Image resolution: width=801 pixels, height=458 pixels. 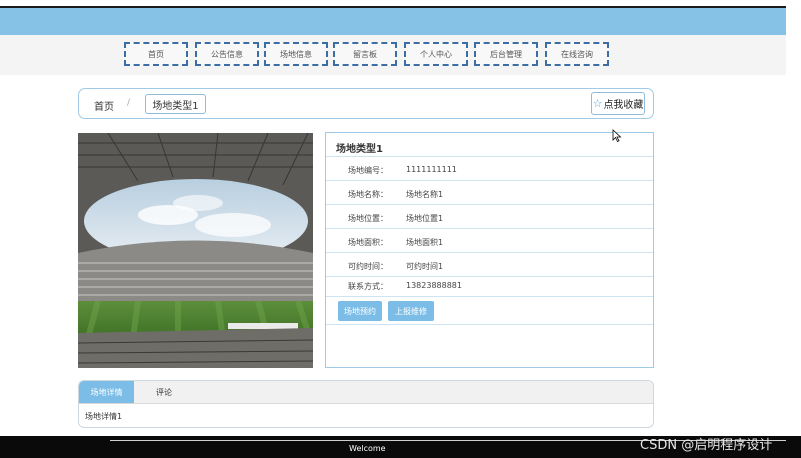 What do you see at coordinates (706, 445) in the screenshot?
I see `csdn-watermark: CSDN @启明程序设计` at bounding box center [706, 445].